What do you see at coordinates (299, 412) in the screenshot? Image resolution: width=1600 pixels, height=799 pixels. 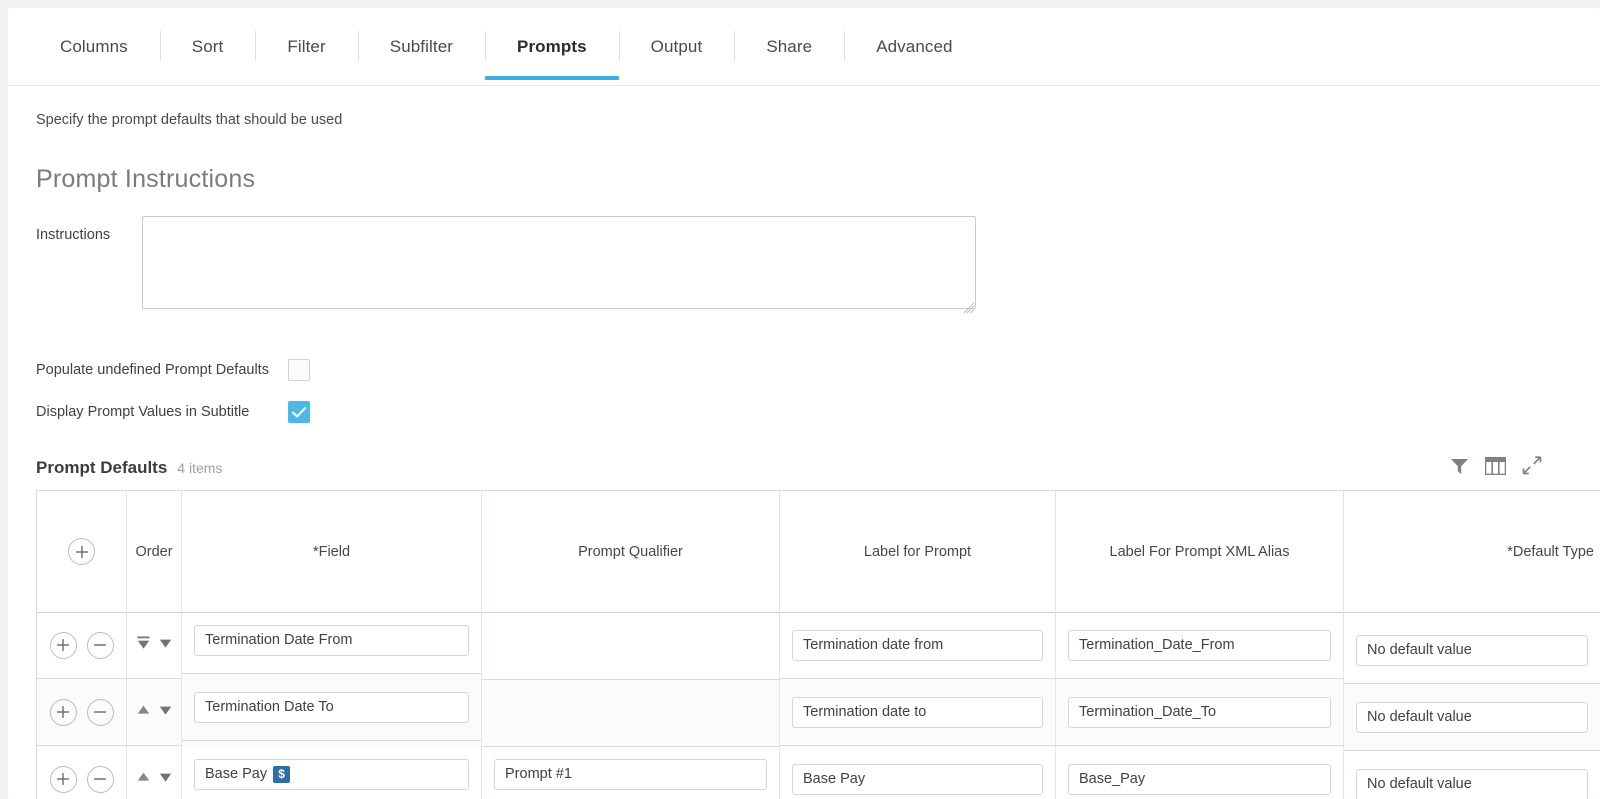 I see `display-prompt-values-checkbox` at bounding box center [299, 412].